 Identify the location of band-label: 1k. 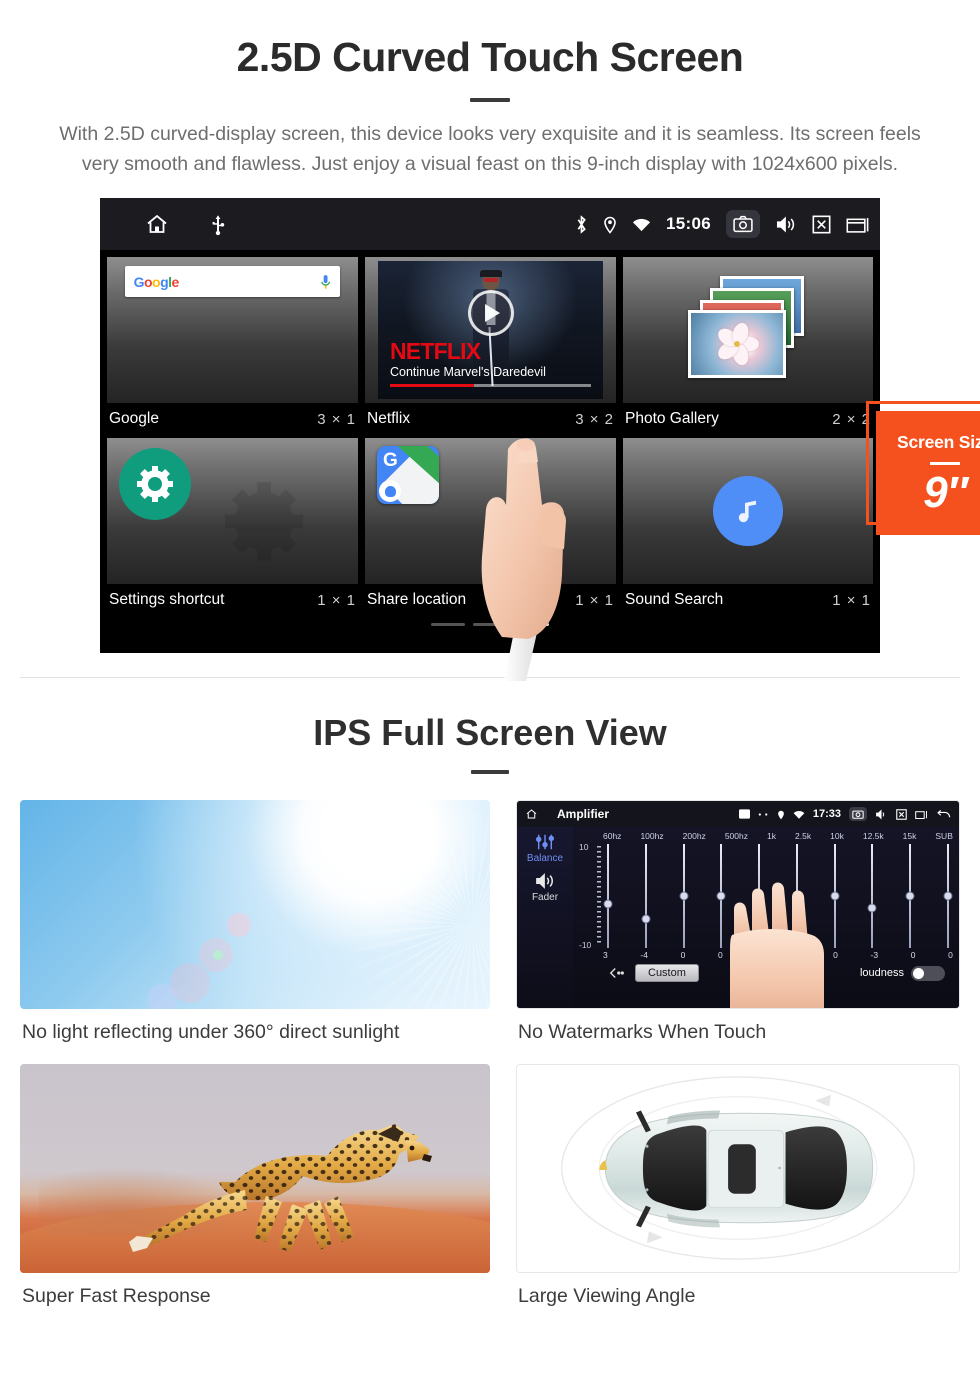
(771, 836).